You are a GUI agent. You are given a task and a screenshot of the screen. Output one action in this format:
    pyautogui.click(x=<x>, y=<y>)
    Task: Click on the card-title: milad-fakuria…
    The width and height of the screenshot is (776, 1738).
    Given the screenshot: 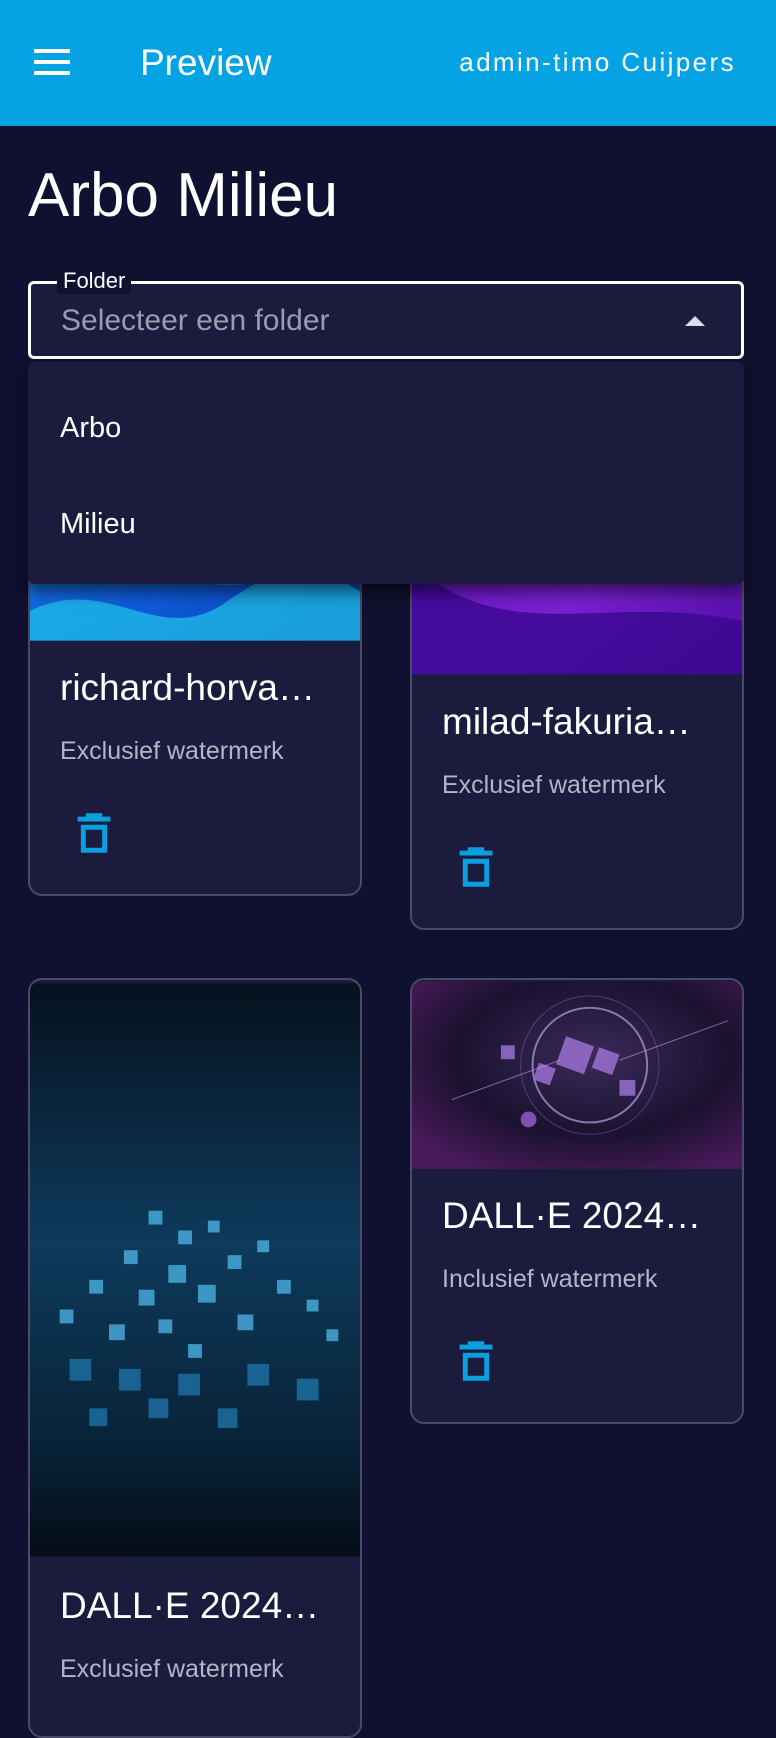 What is the action you would take?
    pyautogui.click(x=566, y=721)
    